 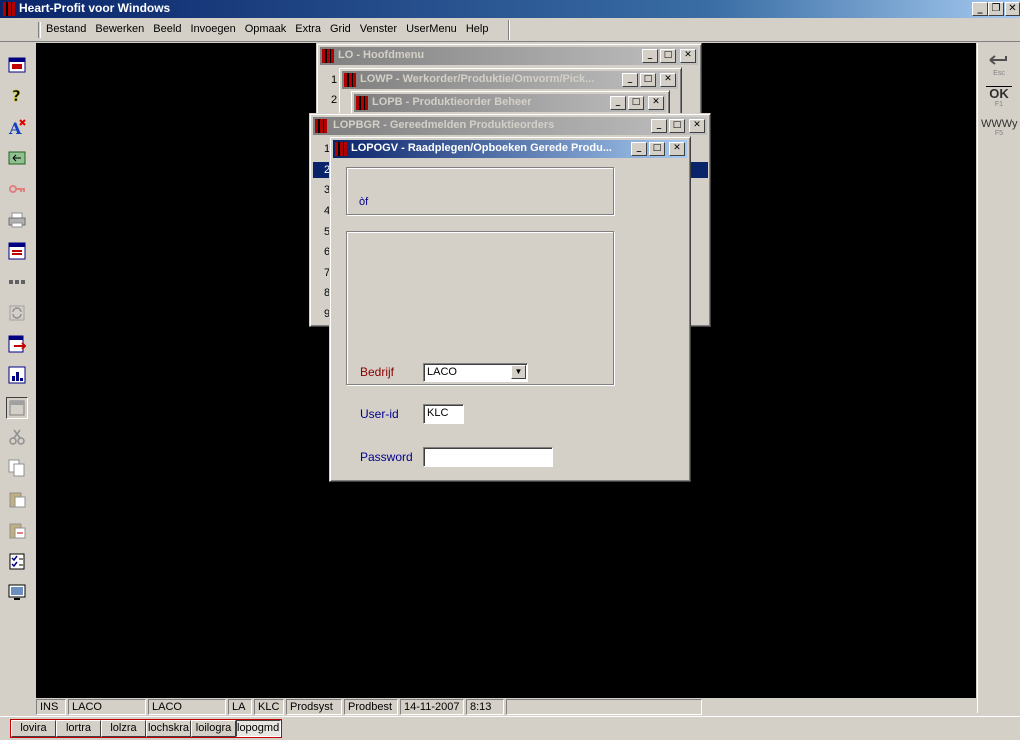 What do you see at coordinates (432, 707) in the screenshot?
I see `status-date: 14-11-2007` at bounding box center [432, 707].